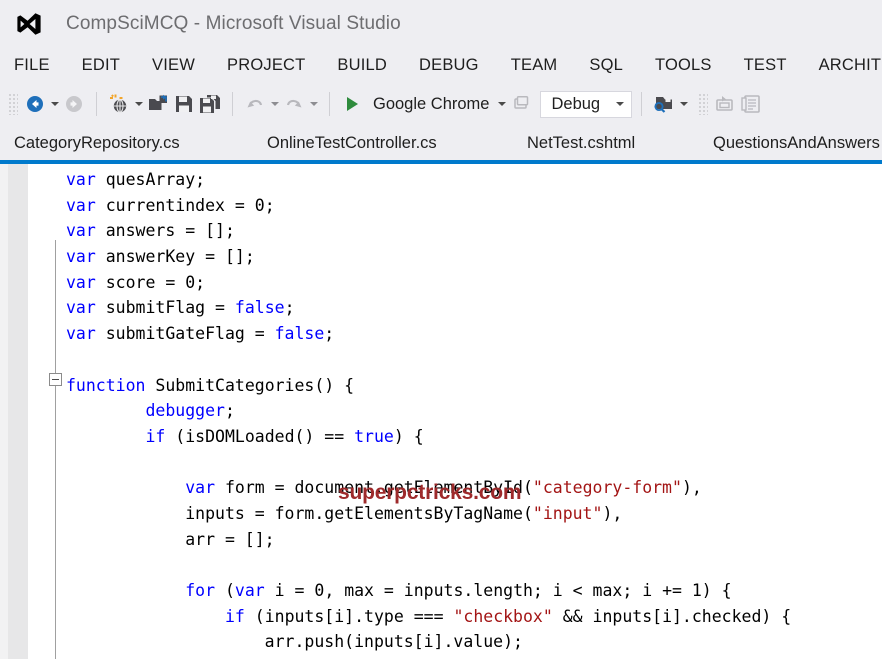  Describe the element at coordinates (255, 104) in the screenshot. I see `undo-icon` at that location.